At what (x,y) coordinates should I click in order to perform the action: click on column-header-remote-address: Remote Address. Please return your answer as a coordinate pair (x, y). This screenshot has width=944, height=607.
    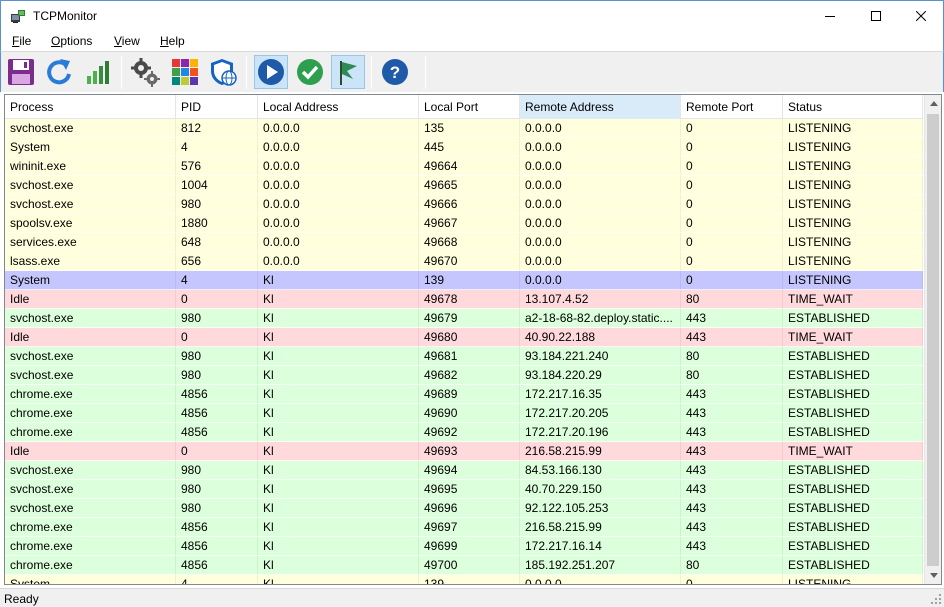
    Looking at the image, I should click on (600, 107).